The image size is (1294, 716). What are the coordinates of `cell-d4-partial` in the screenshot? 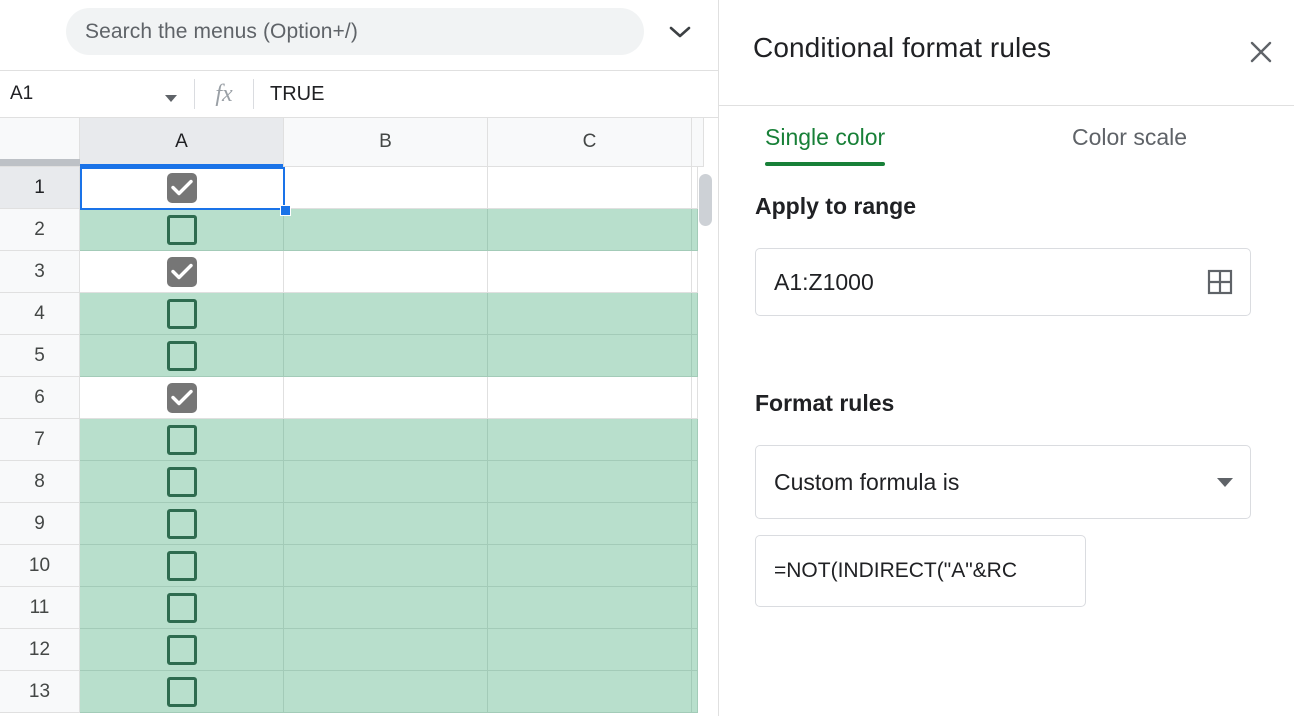 It's located at (695, 314).